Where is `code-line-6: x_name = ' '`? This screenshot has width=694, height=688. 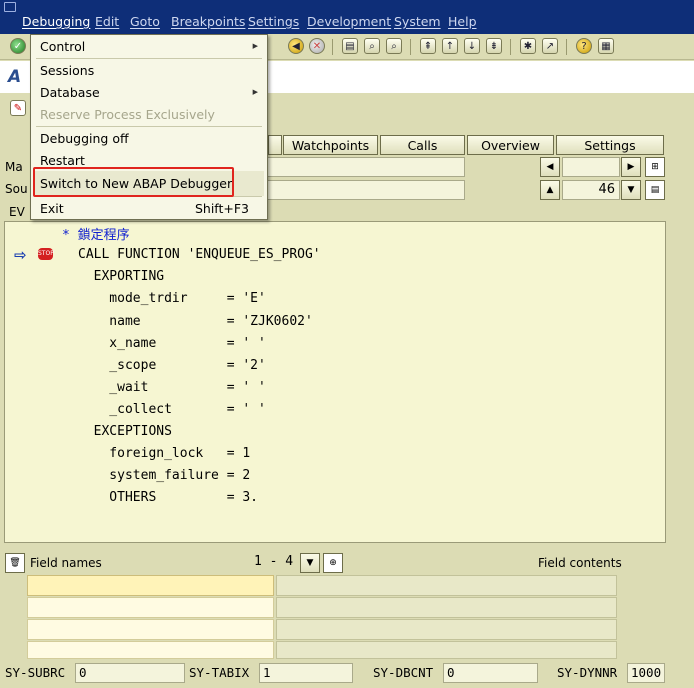 code-line-6: x_name = ' ' is located at coordinates (172, 343).